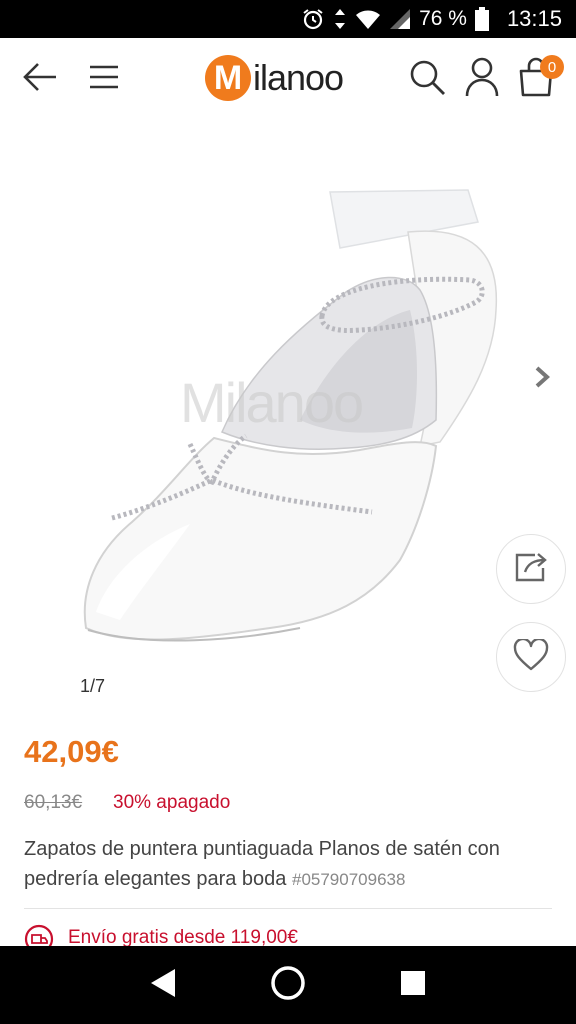 This screenshot has height=1024, width=576. Describe the element at coordinates (534, 18) in the screenshot. I see `clock: 13:15` at that location.